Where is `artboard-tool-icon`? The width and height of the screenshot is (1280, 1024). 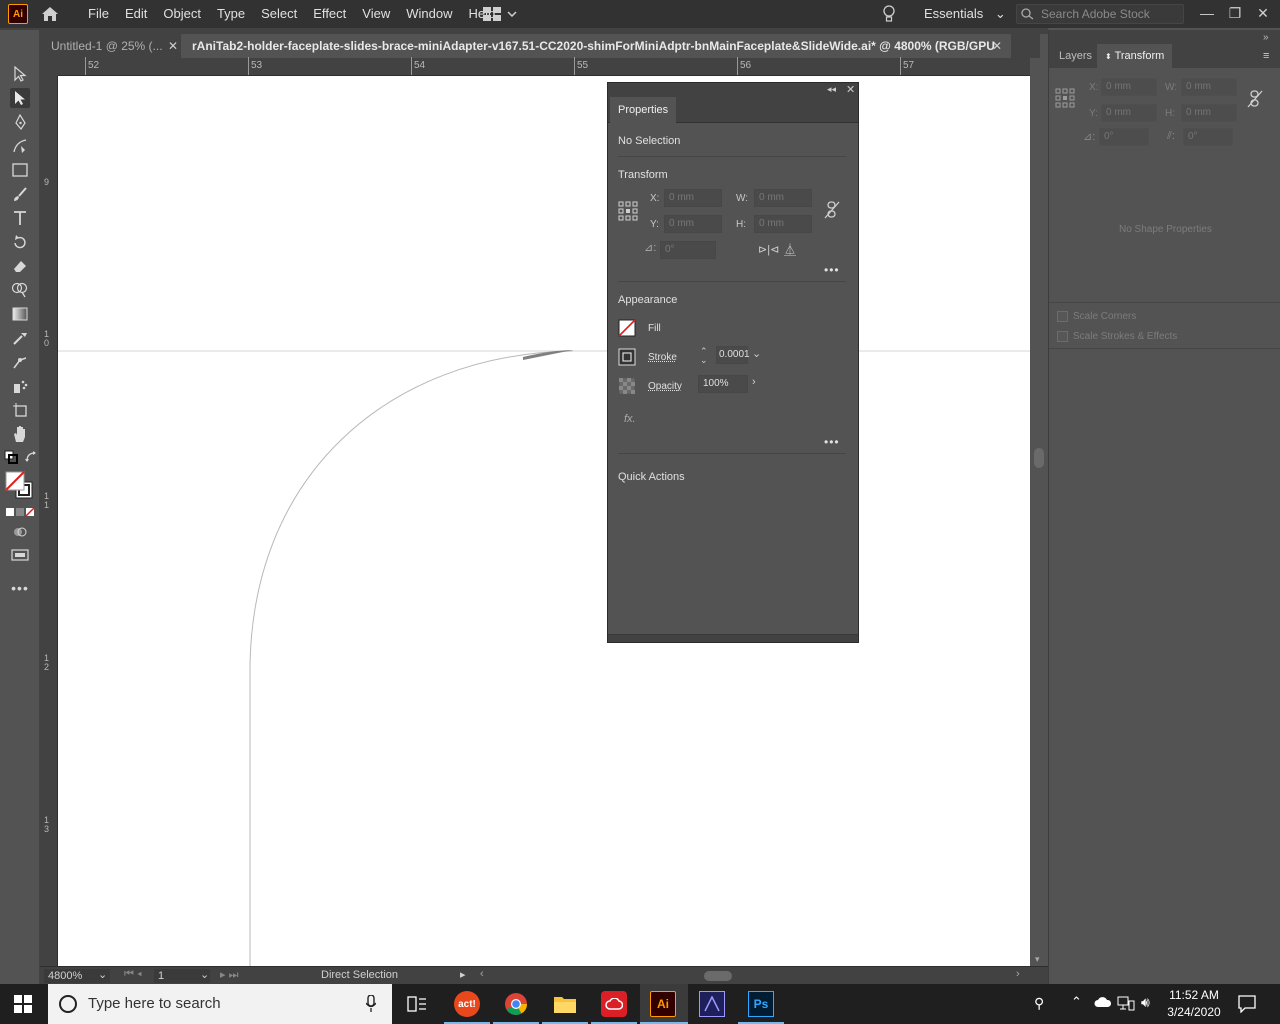
artboard-tool-icon is located at coordinates (20, 410).